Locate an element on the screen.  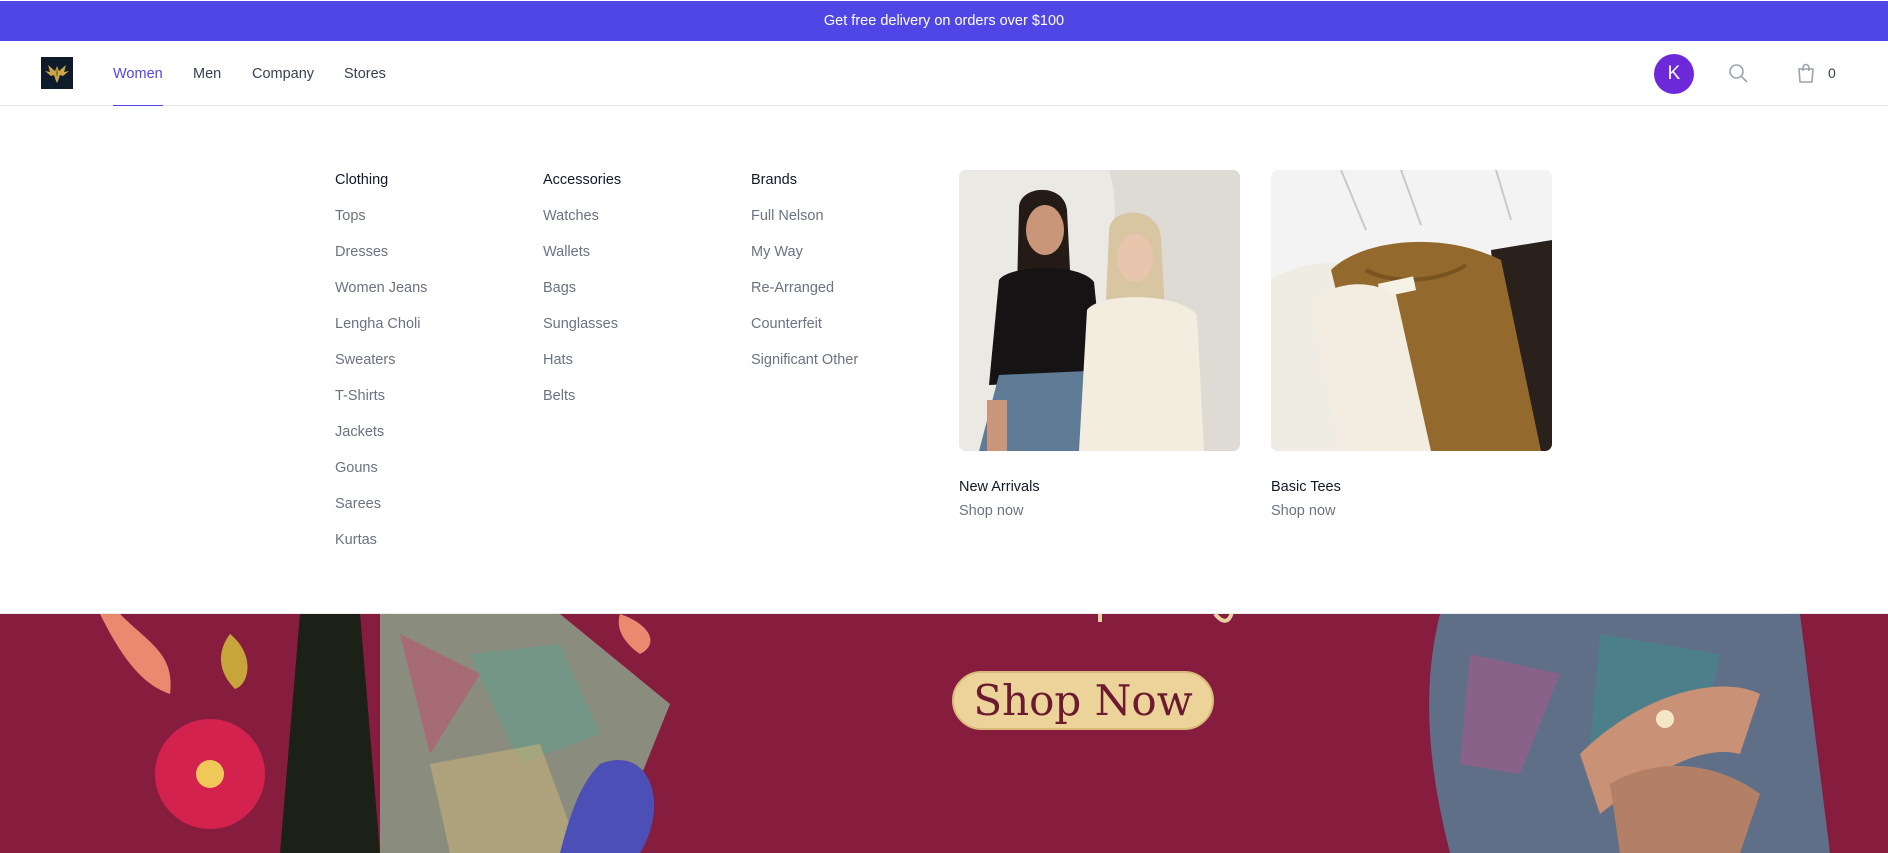
menu-link: Lengha Choli is located at coordinates (381, 332).